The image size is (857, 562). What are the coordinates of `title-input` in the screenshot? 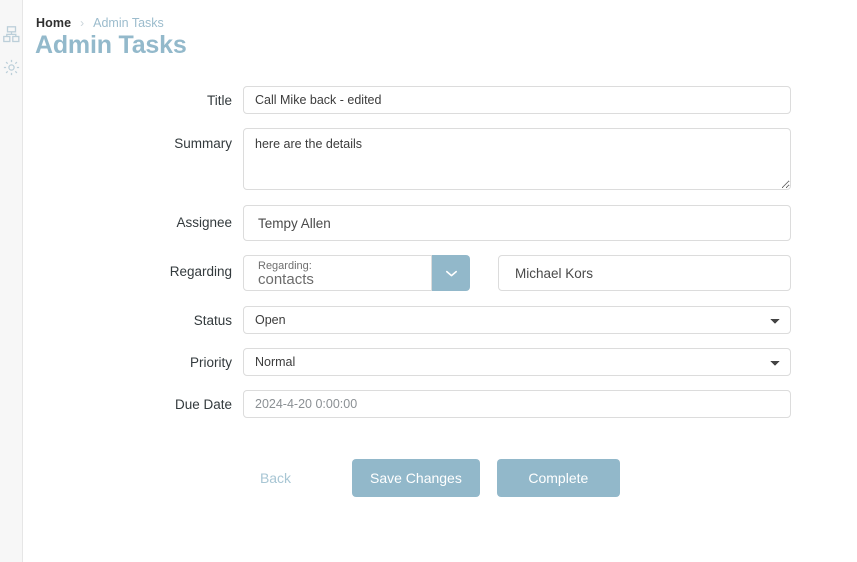 It's located at (517, 100).